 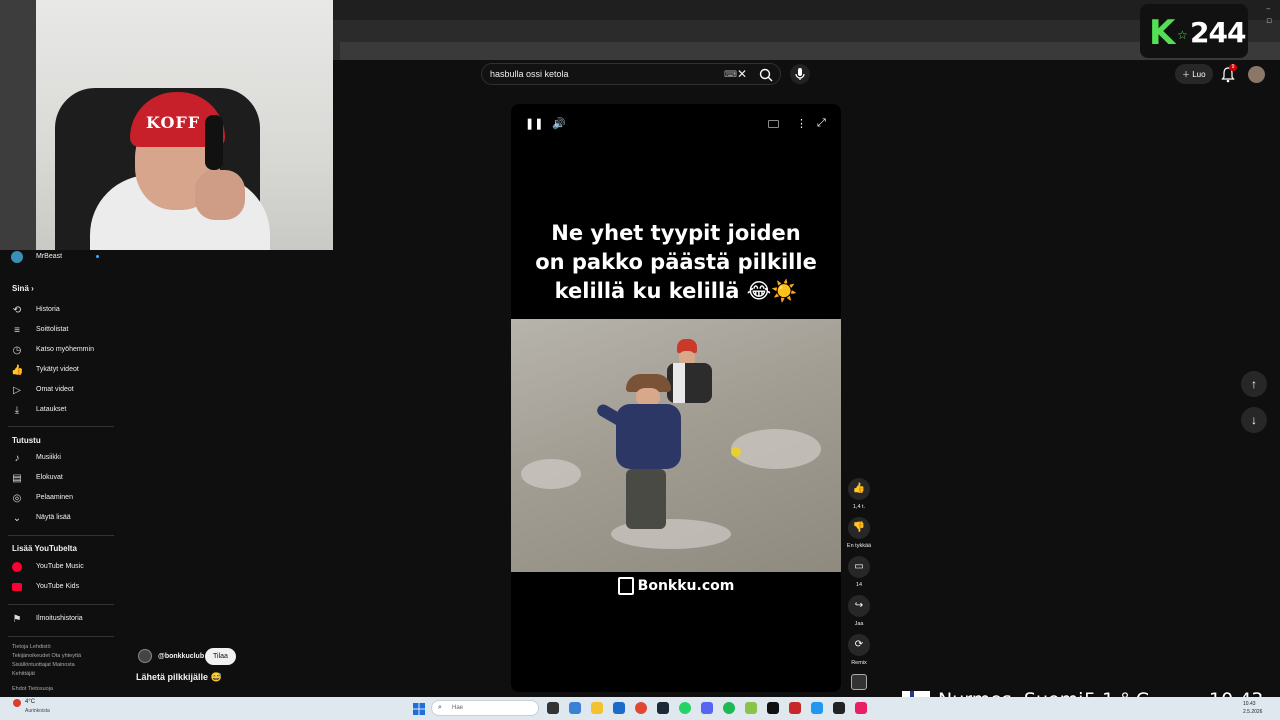 I want to click on mail-icon, so click(x=619, y=708).